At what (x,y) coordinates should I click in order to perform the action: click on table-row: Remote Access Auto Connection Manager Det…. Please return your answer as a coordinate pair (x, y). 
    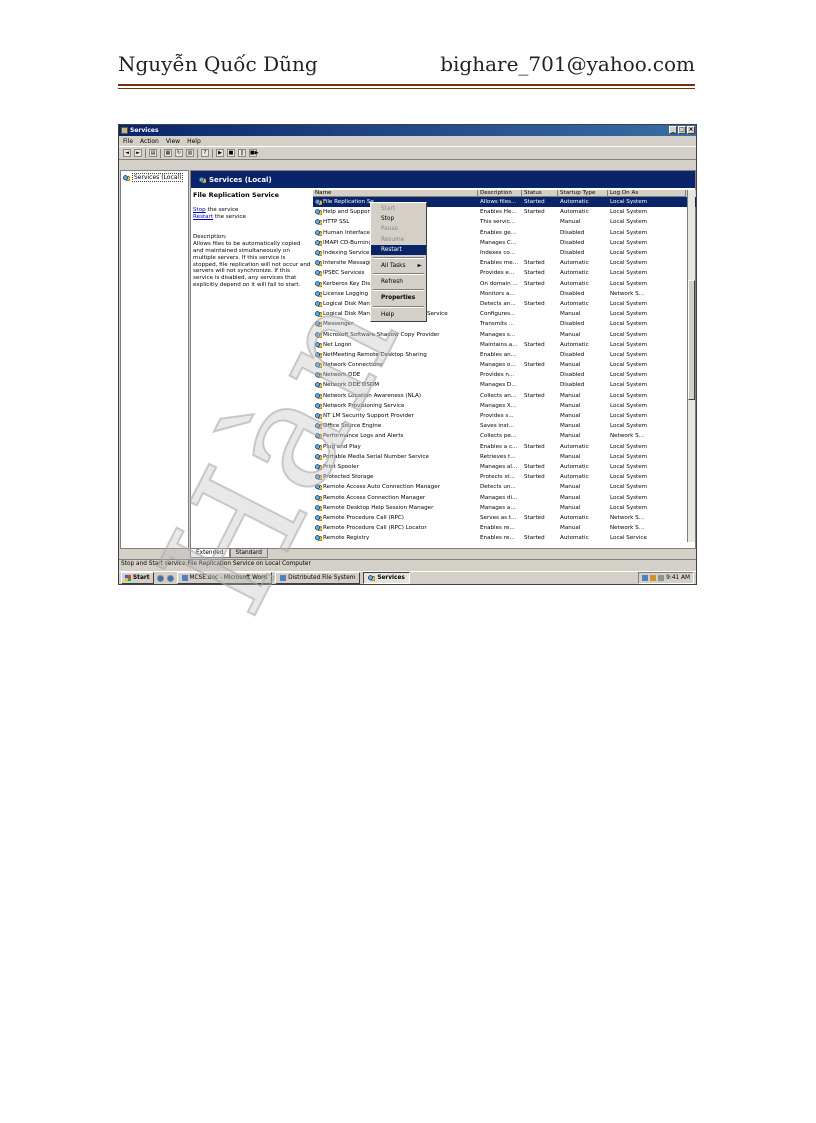
    Looking at the image, I should click on (504, 487).